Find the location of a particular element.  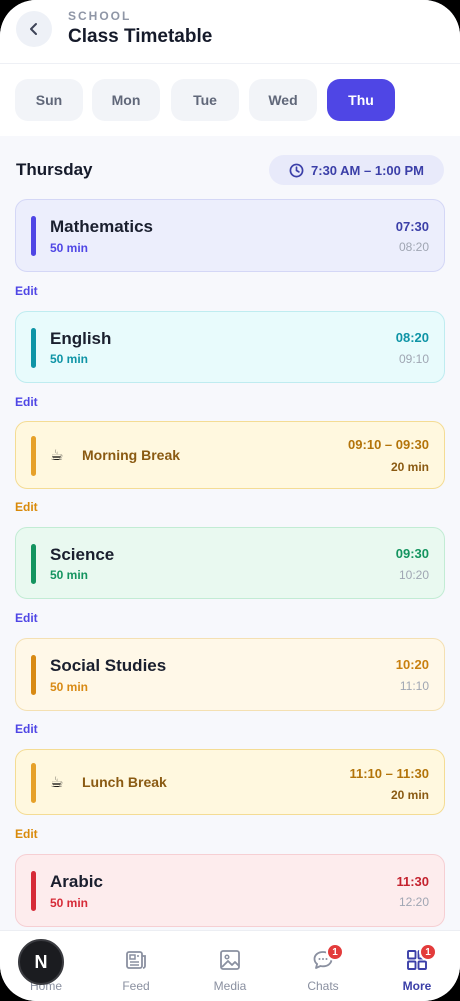

feed-icon is located at coordinates (136, 960).